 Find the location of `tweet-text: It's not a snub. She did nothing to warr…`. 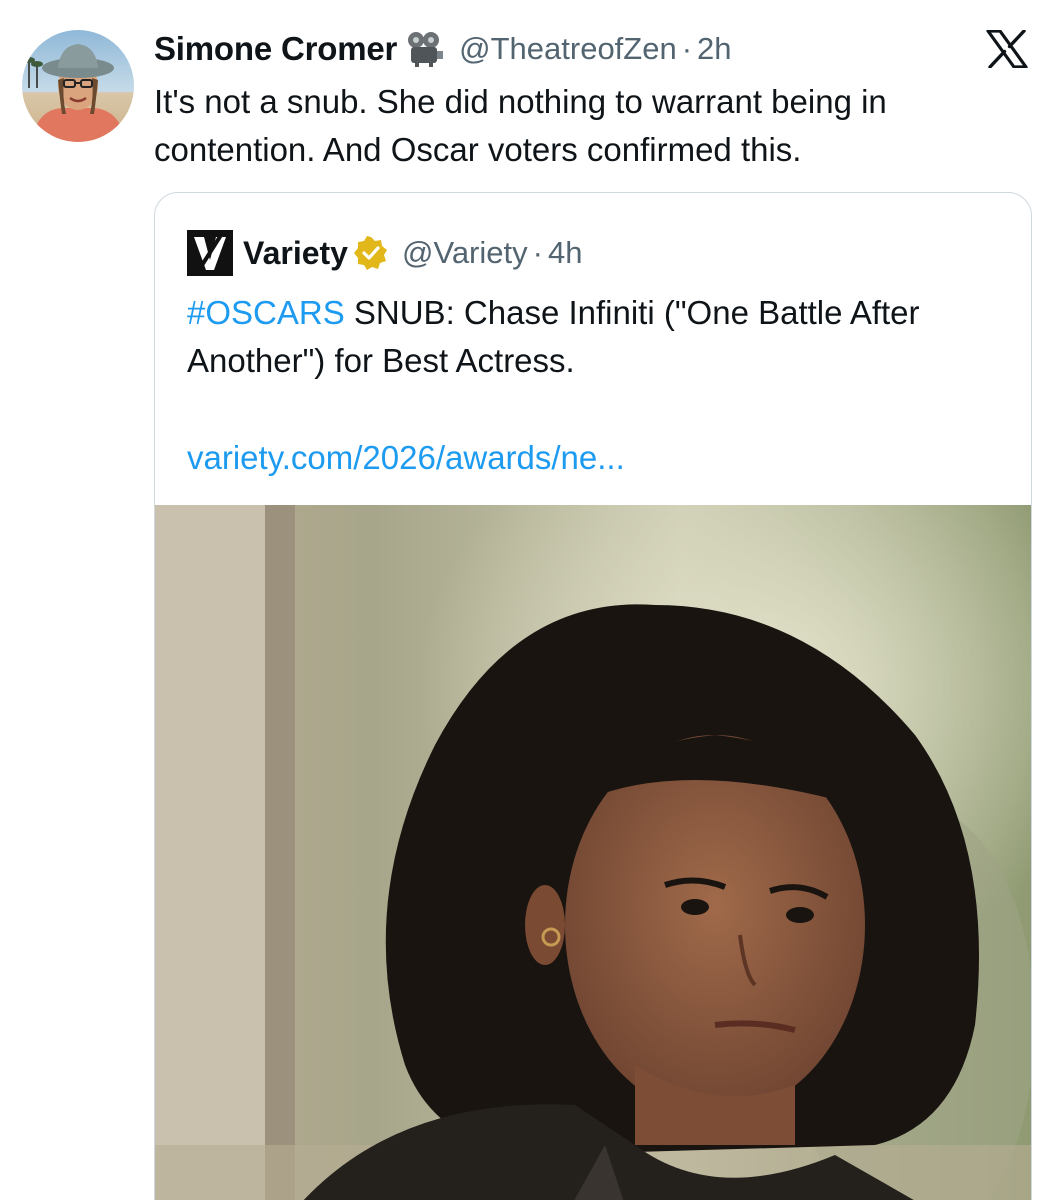

tweet-text: It's not a snub. She did nothing to warr… is located at coordinates (520, 125).